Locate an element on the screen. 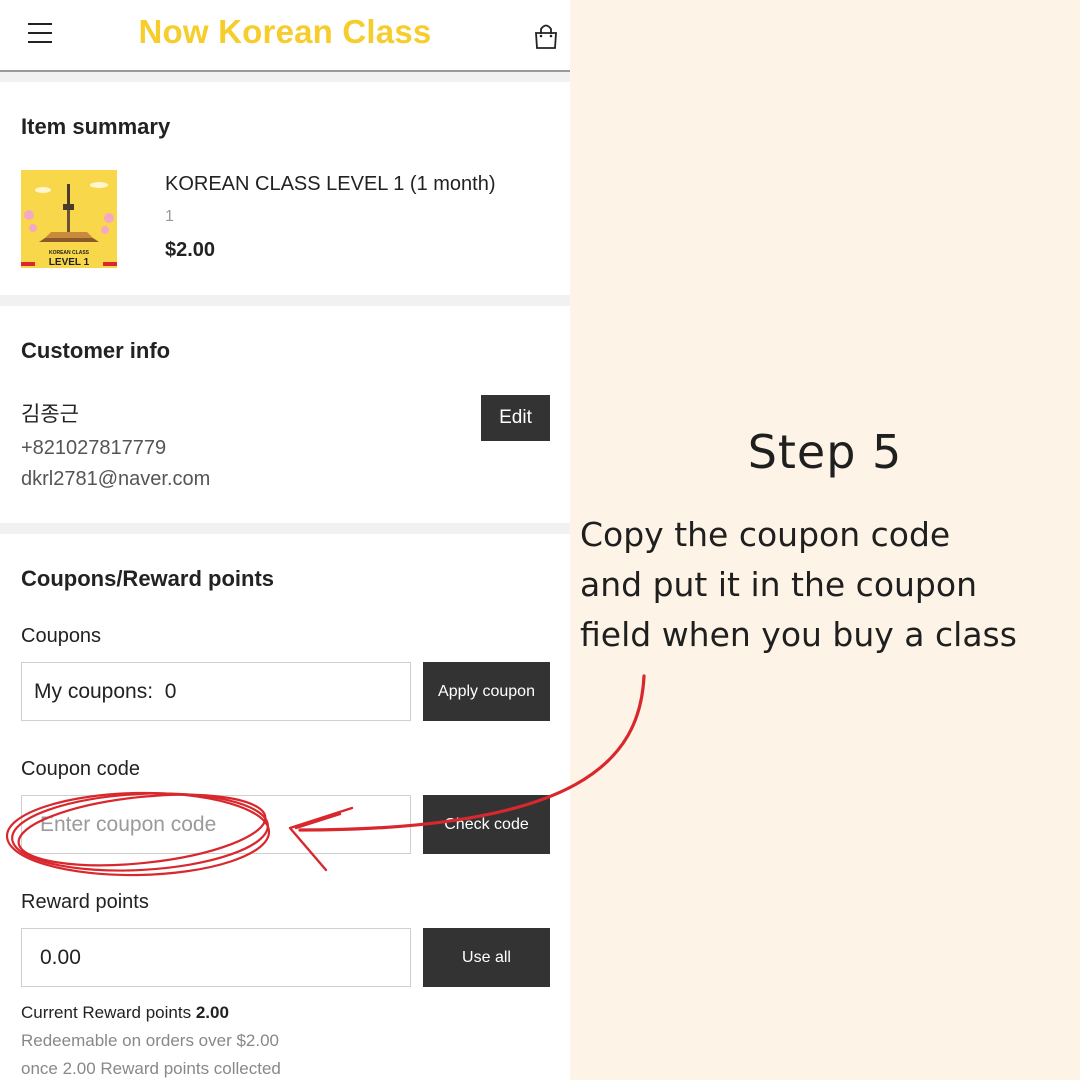 The image size is (1080, 1080). my-coupons-field is located at coordinates (216, 691).